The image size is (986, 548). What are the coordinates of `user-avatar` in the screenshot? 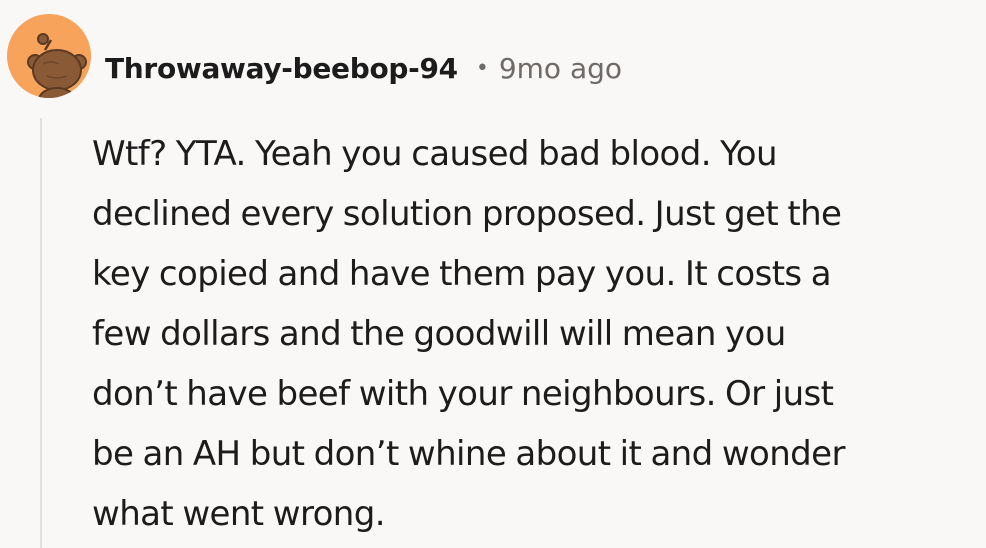 It's located at (49, 56).